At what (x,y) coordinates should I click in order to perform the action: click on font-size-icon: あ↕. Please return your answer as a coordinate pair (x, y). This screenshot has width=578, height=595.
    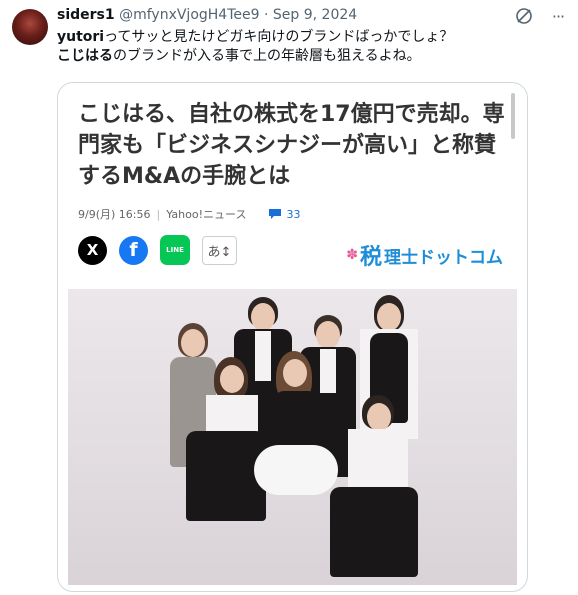
    Looking at the image, I should click on (219, 250).